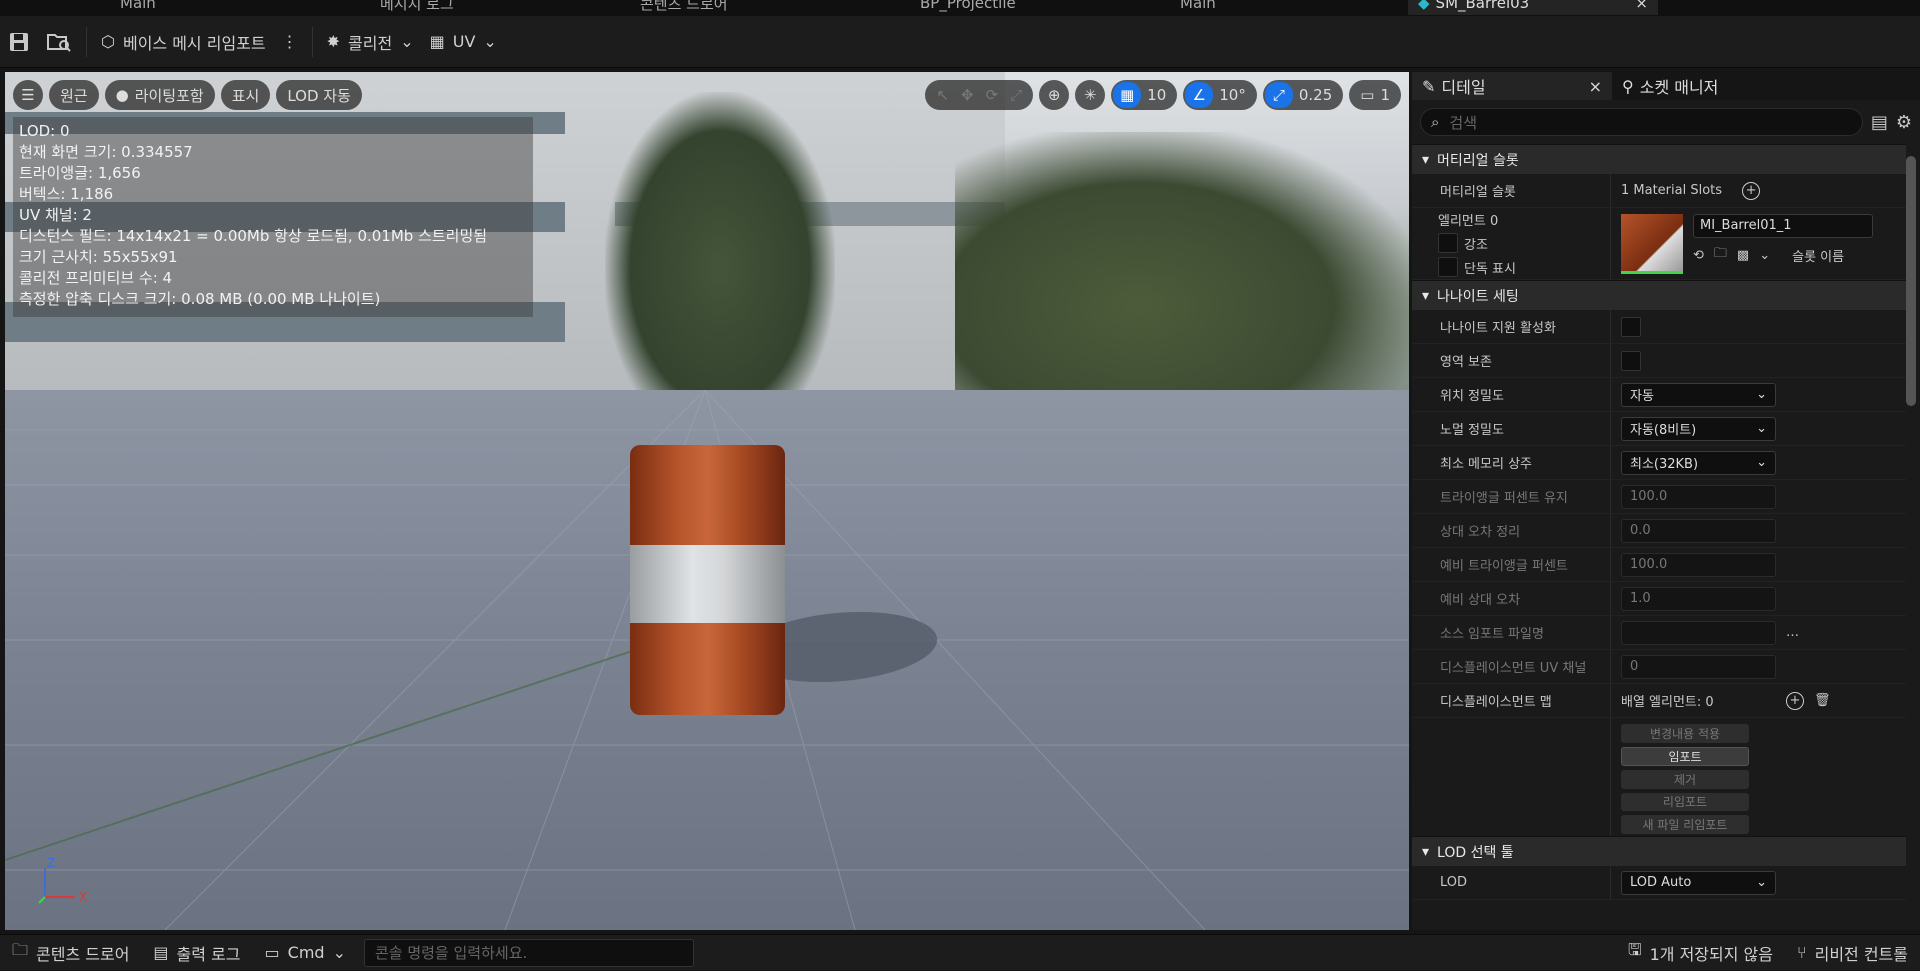 The height and width of the screenshot is (971, 1920). Describe the element at coordinates (1751, 190) in the screenshot. I see `add-slot-icon: +` at that location.